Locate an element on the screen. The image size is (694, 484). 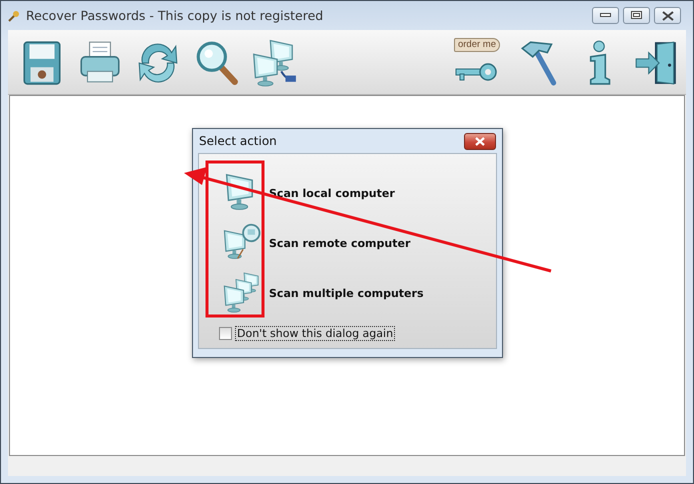
maximize-icon is located at coordinates (636, 15).